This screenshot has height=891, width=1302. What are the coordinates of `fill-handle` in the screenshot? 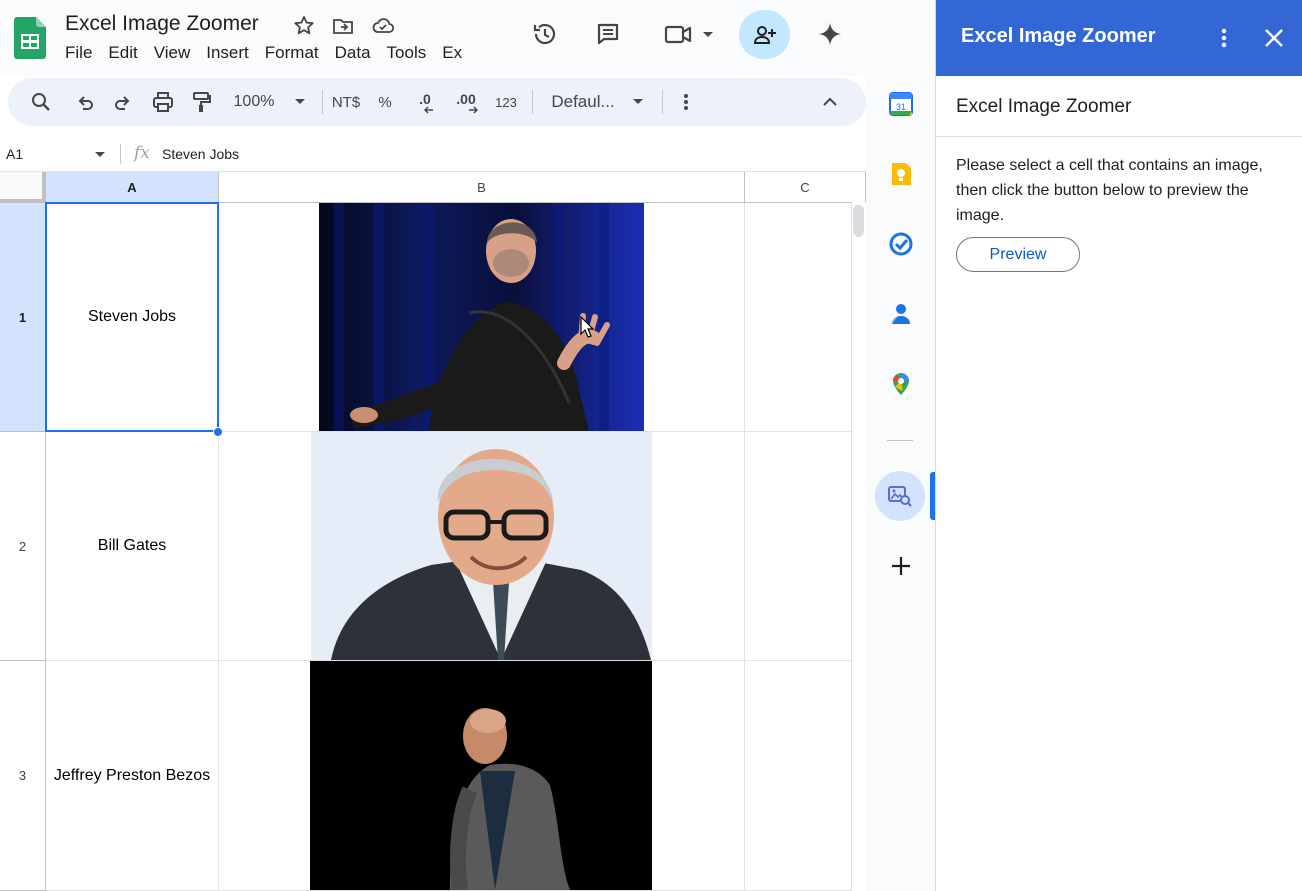 It's located at (218, 432).